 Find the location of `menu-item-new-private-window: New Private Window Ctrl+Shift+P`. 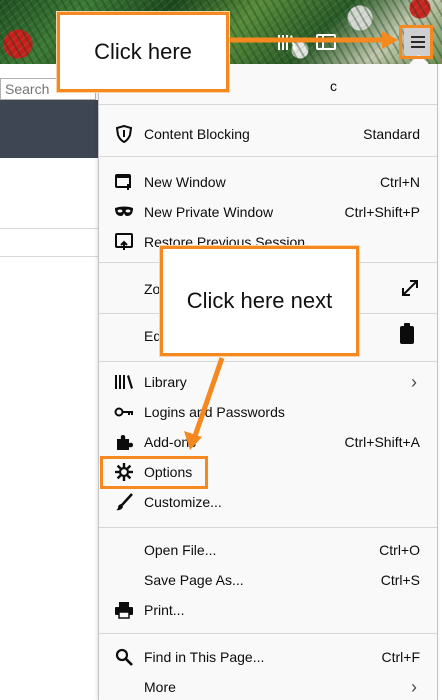

menu-item-new-private-window: New Private Window Ctrl+Shift+P is located at coordinates (268, 212).